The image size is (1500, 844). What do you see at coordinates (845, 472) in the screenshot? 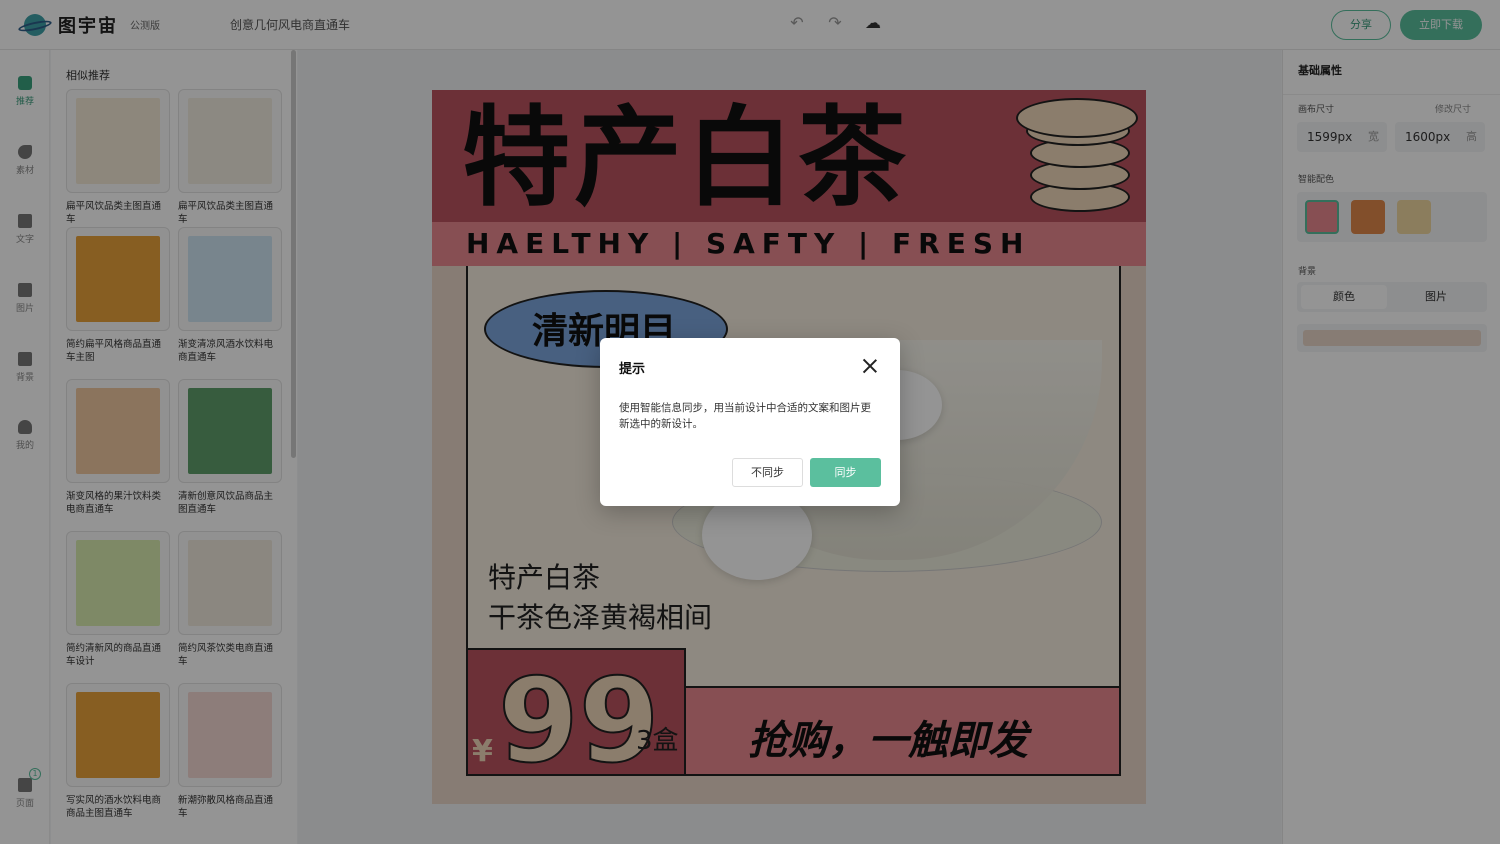
I see `sync-button: 同步` at bounding box center [845, 472].